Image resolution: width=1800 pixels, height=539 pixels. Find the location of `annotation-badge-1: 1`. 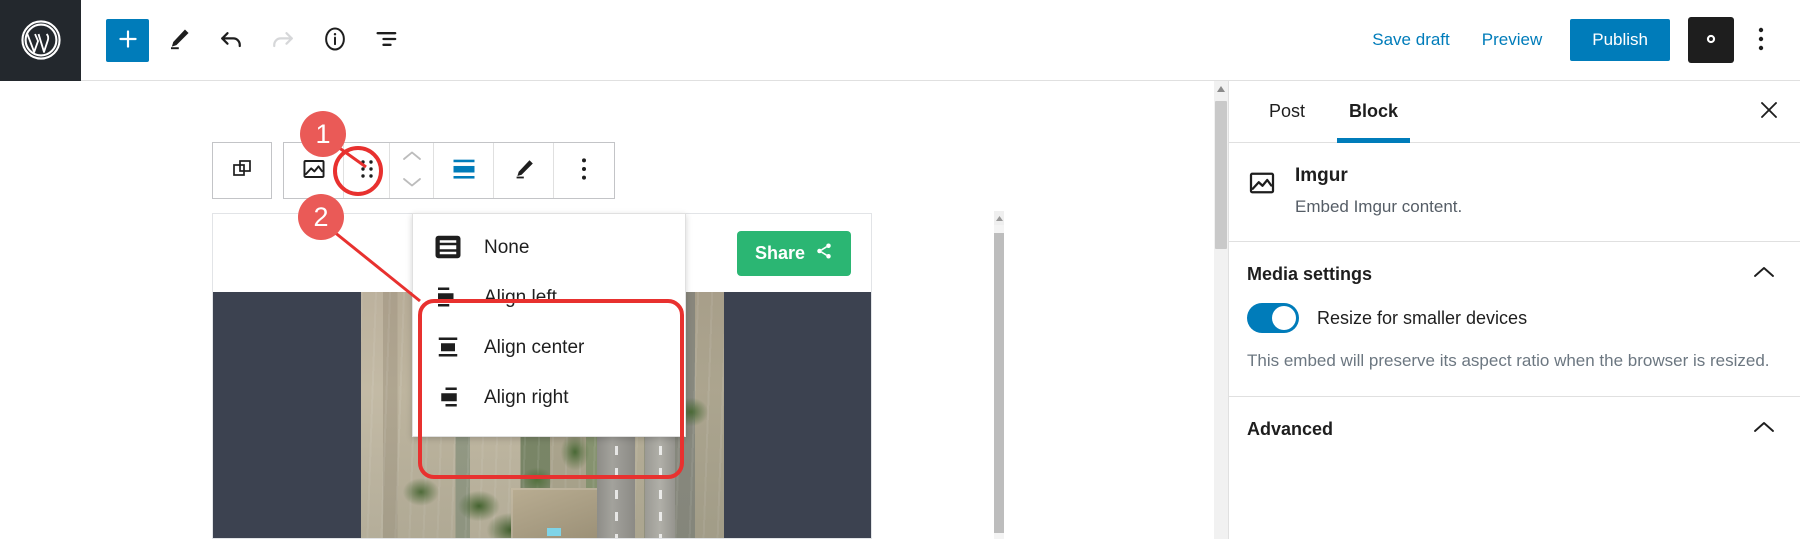

annotation-badge-1: 1 is located at coordinates (323, 134).